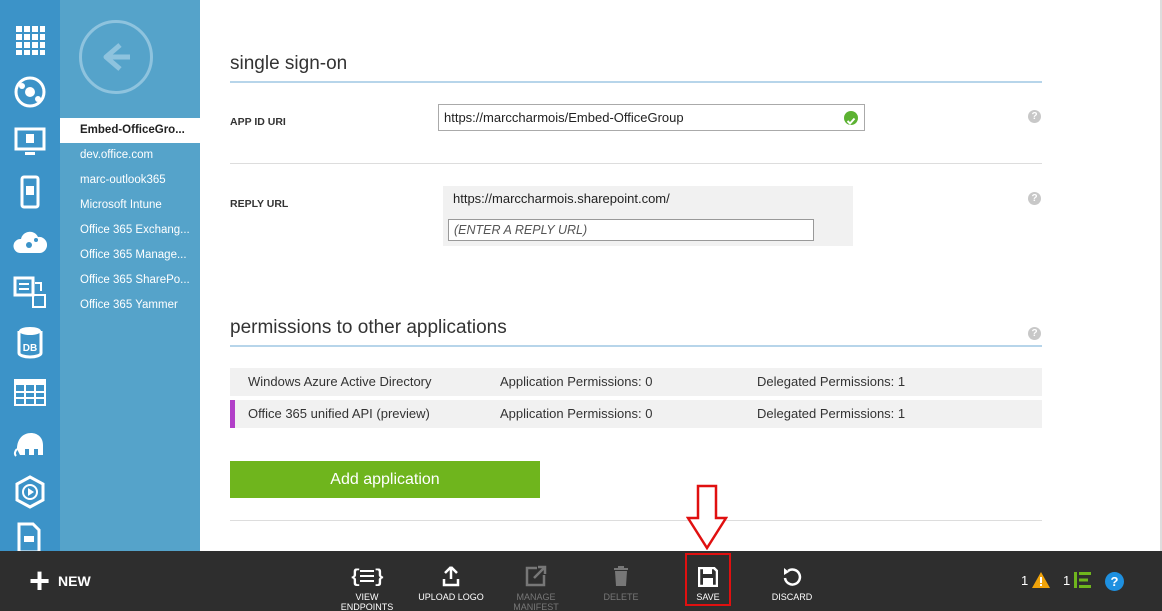  What do you see at coordinates (130, 180) in the screenshot?
I see `app-list-item-marc-outlook365: marc-outlook365` at bounding box center [130, 180].